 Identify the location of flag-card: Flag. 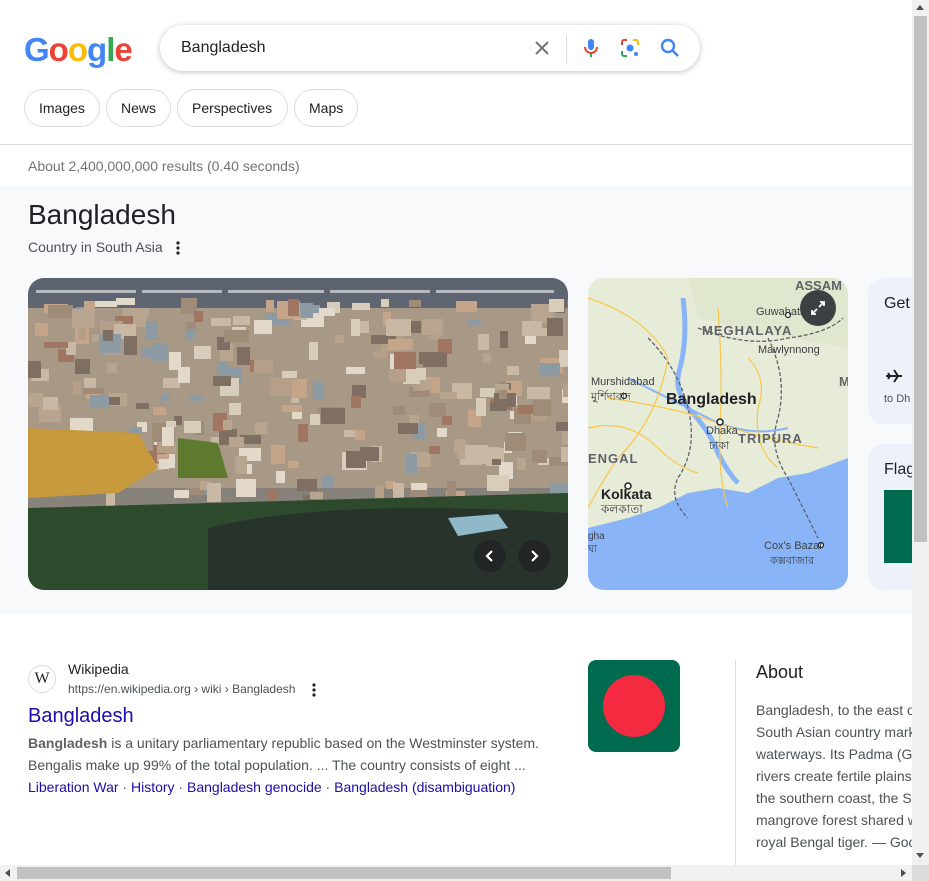
(890, 517).